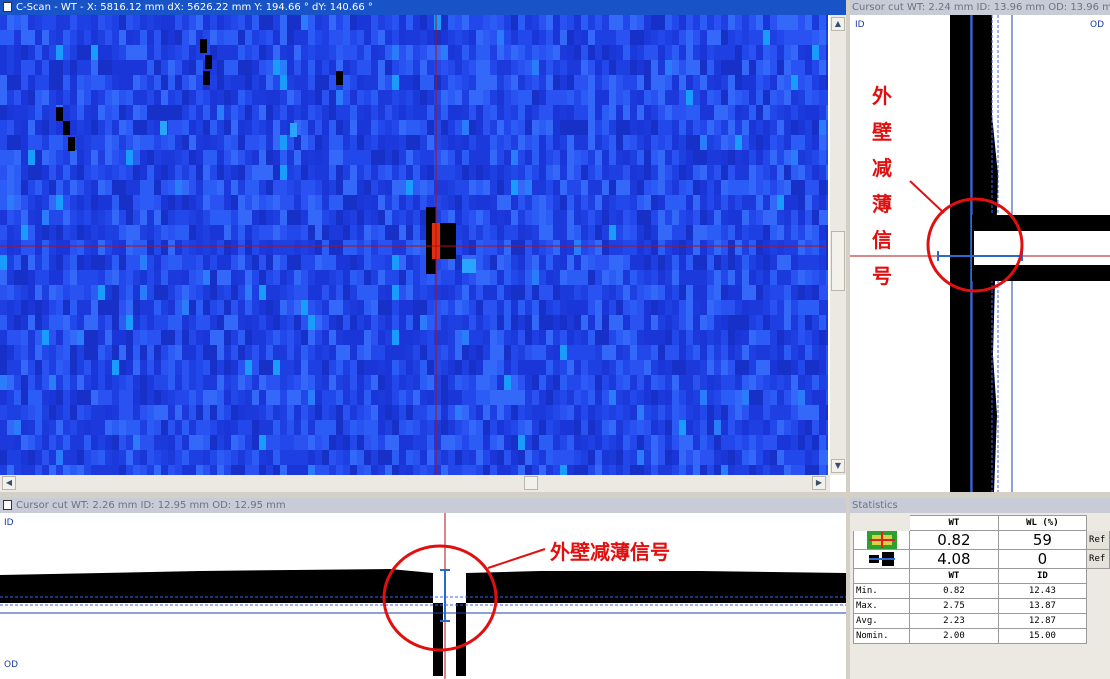 This screenshot has width=1110, height=679. I want to click on header-wl: WL (%), so click(1042, 523).